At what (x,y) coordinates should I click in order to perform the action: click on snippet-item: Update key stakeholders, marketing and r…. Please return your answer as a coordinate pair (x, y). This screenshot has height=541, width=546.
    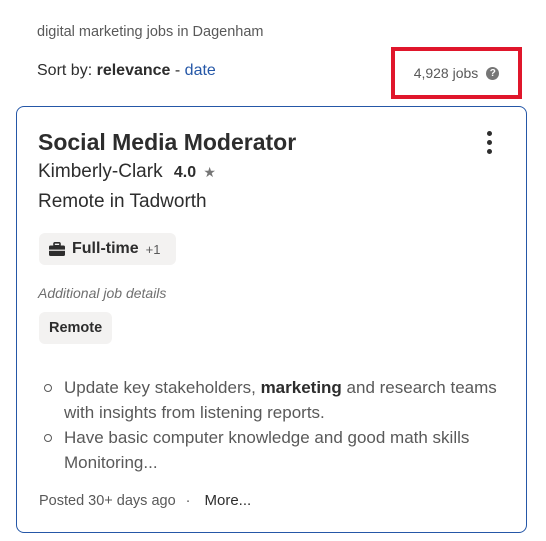
    Looking at the image, I should click on (271, 400).